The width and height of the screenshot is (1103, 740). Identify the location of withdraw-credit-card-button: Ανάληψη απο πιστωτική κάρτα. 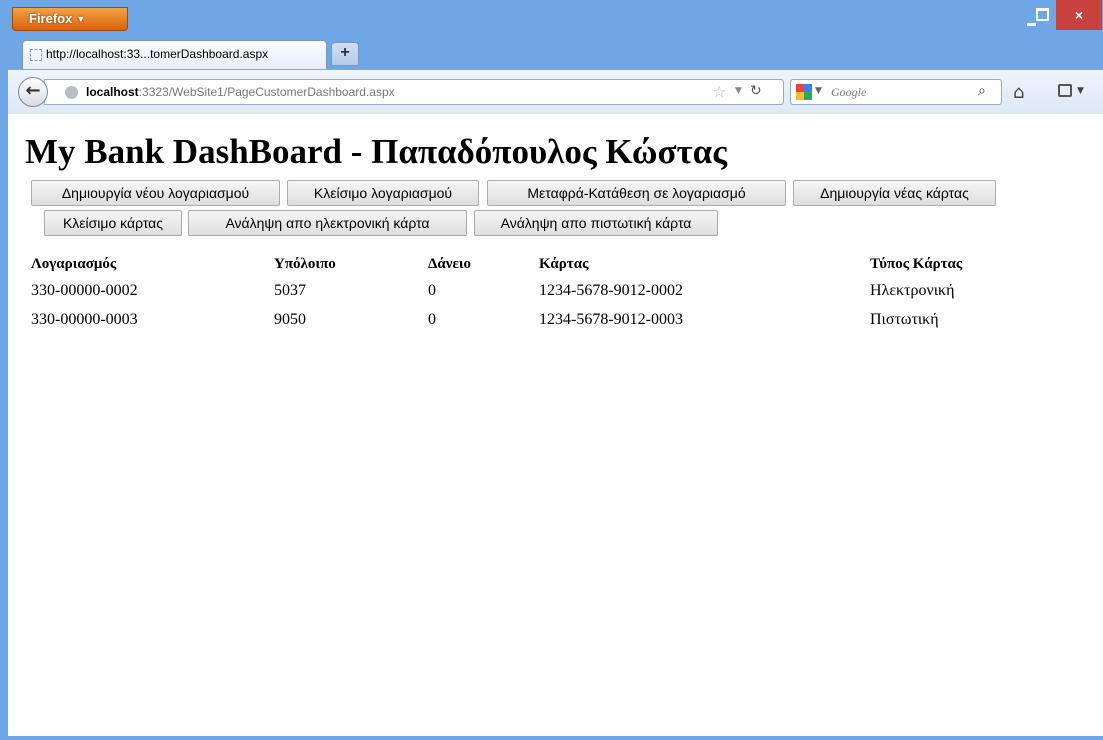
(596, 223).